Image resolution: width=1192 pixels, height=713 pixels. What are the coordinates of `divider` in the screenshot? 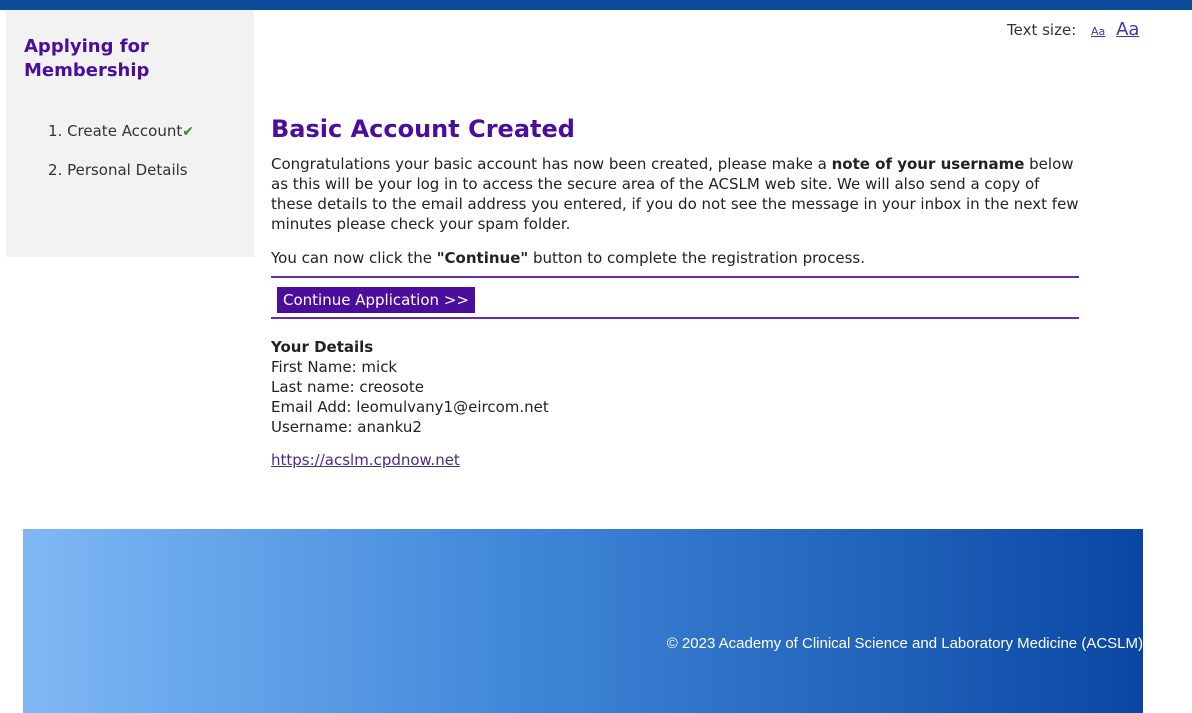 It's located at (675, 318).